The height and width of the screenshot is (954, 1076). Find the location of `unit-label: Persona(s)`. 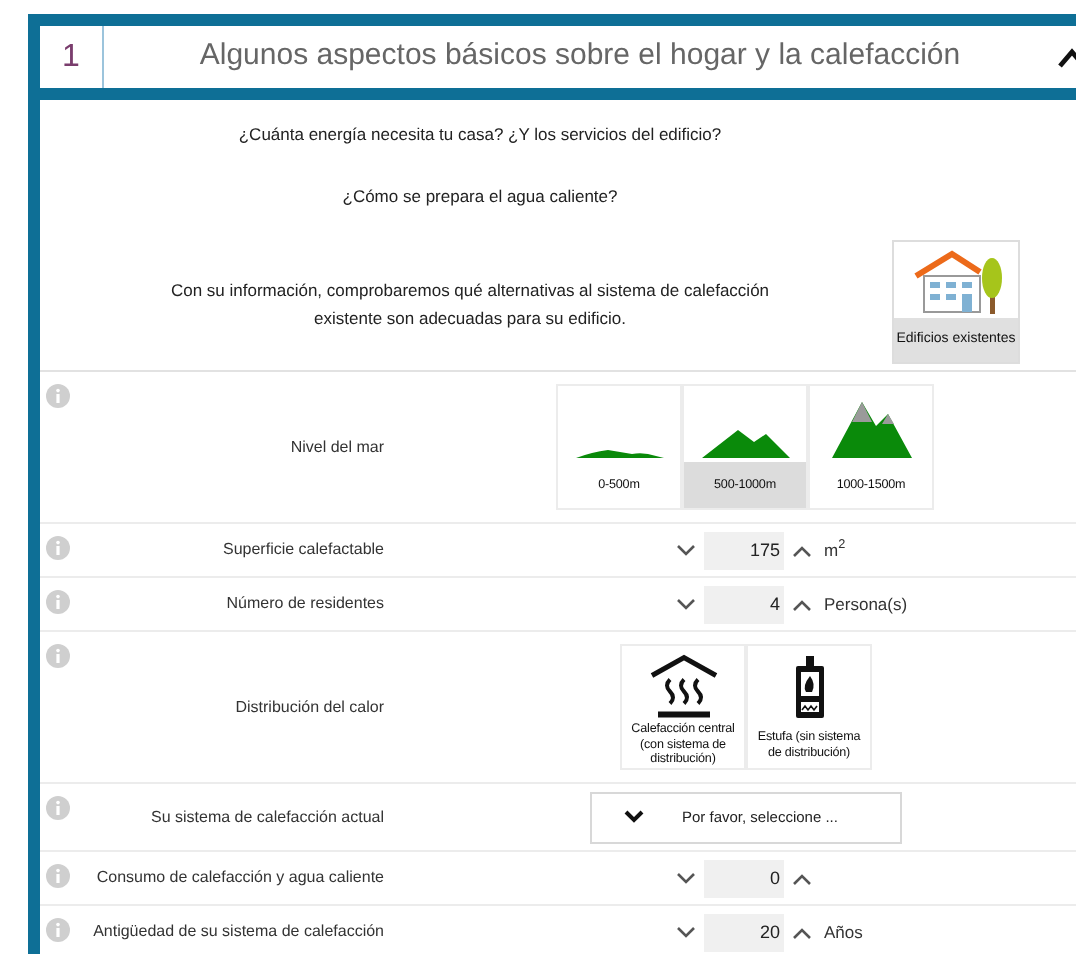

unit-label: Persona(s) is located at coordinates (866, 604).